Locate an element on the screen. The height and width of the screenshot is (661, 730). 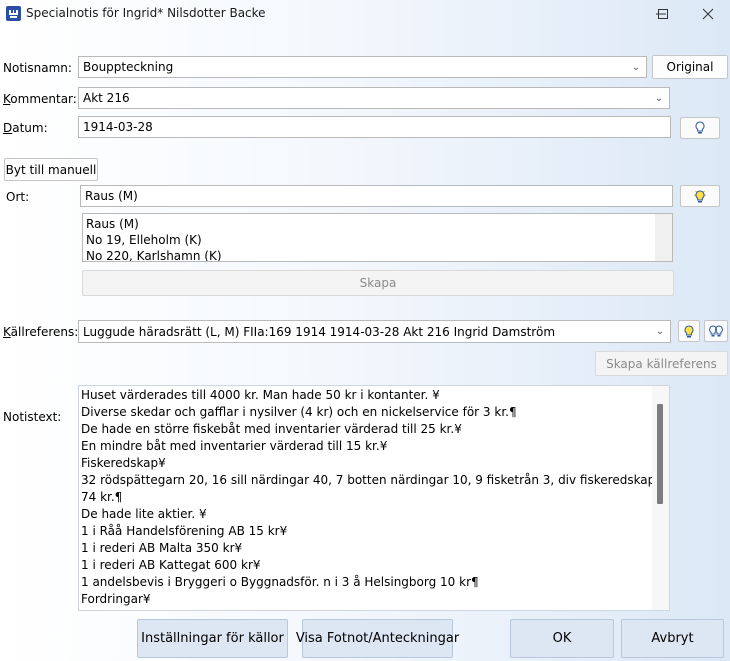
close-button is located at coordinates (708, 14).